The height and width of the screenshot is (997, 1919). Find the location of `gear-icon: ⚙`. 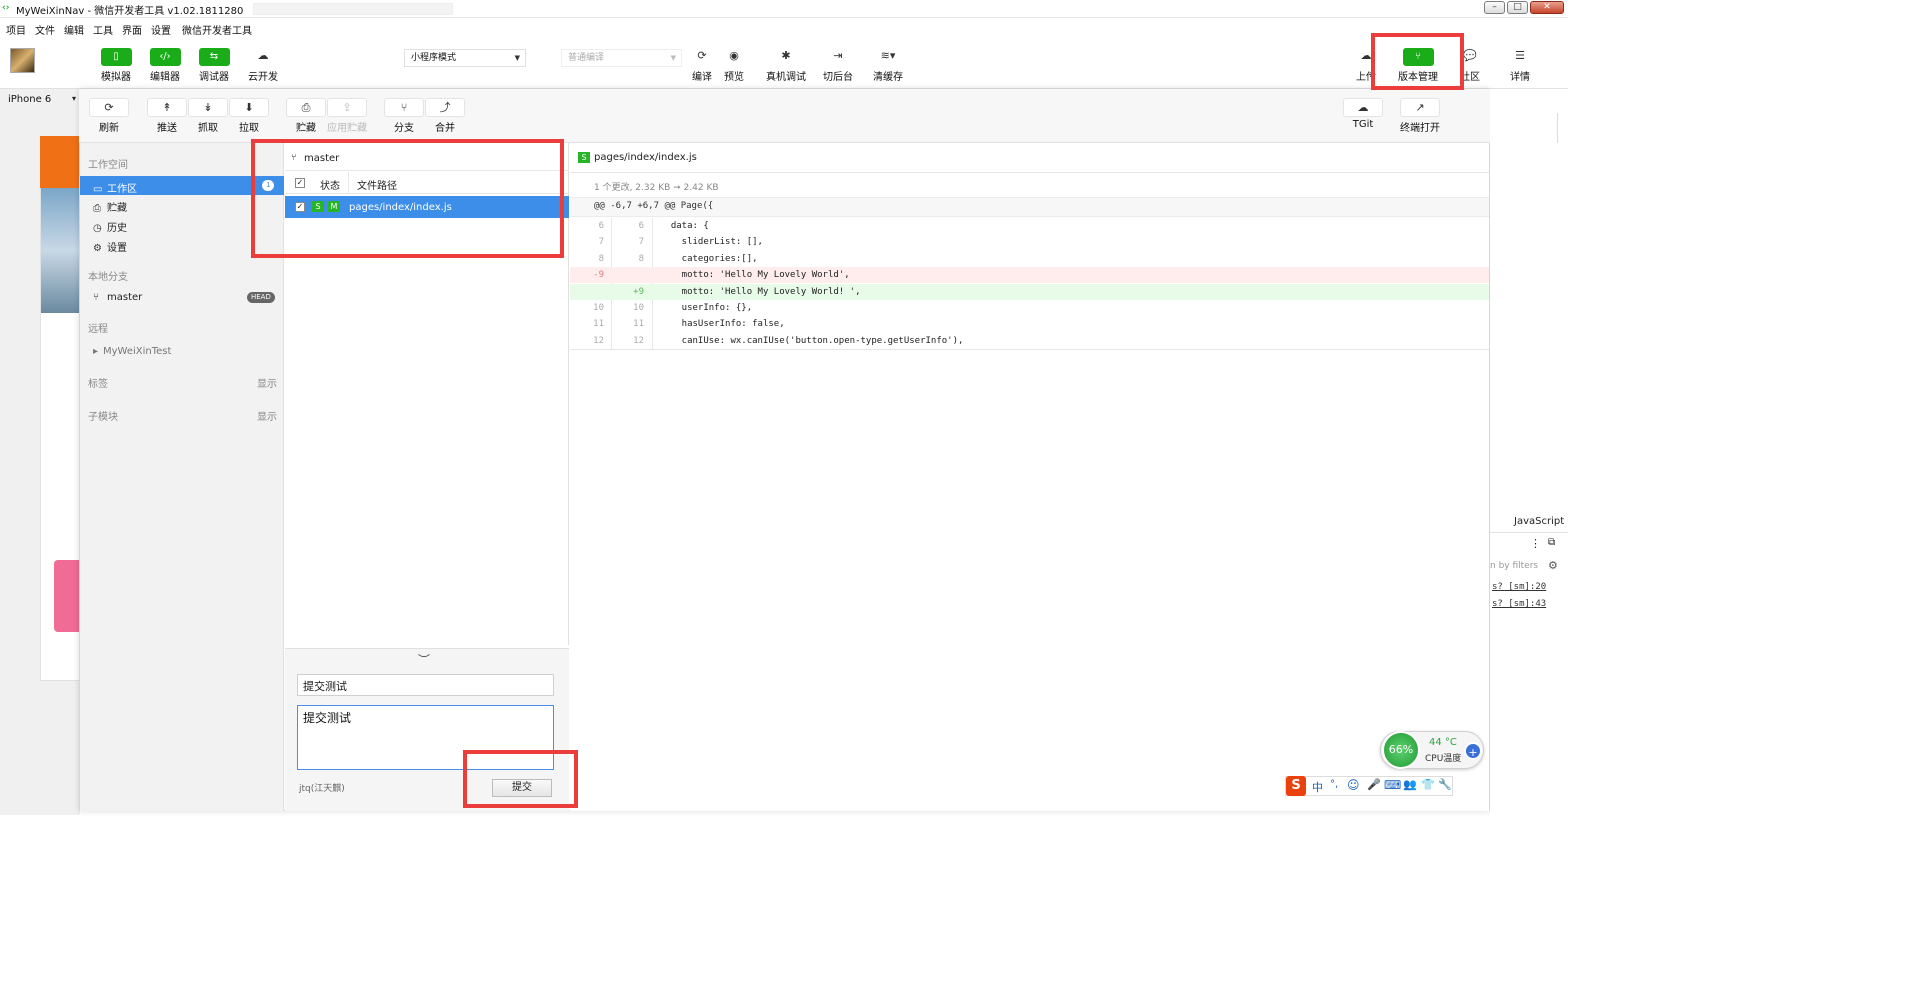

gear-icon: ⚙ is located at coordinates (1553, 565).